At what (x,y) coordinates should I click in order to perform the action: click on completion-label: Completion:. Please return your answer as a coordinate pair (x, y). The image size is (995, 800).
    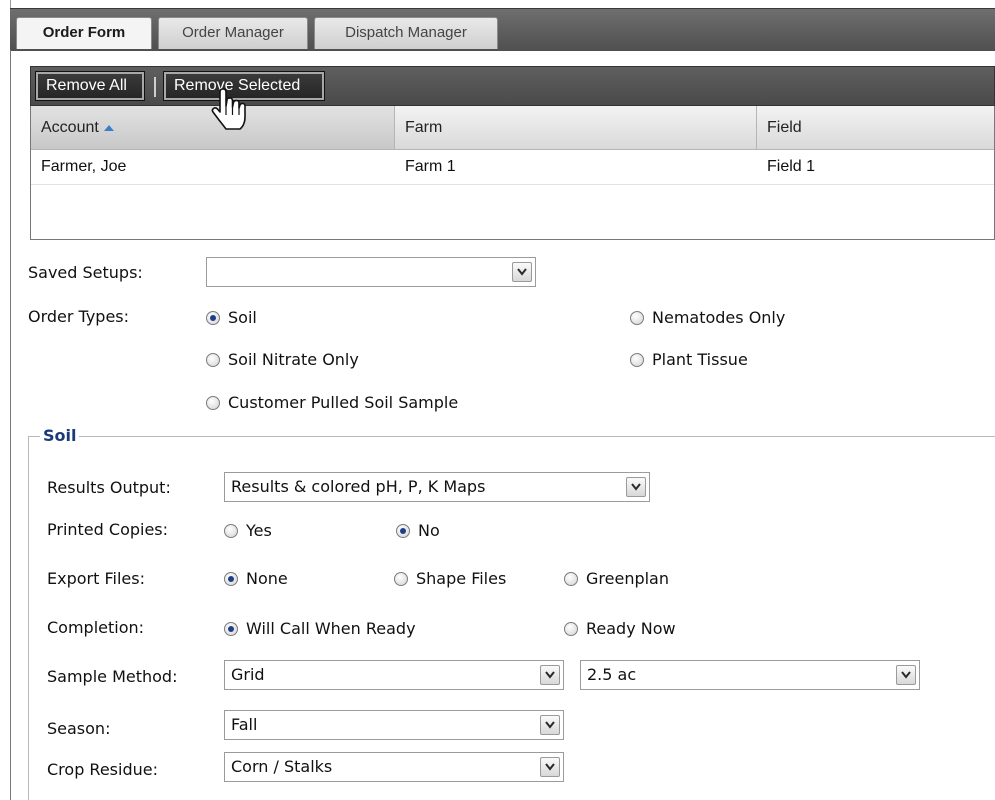
    Looking at the image, I should click on (96, 627).